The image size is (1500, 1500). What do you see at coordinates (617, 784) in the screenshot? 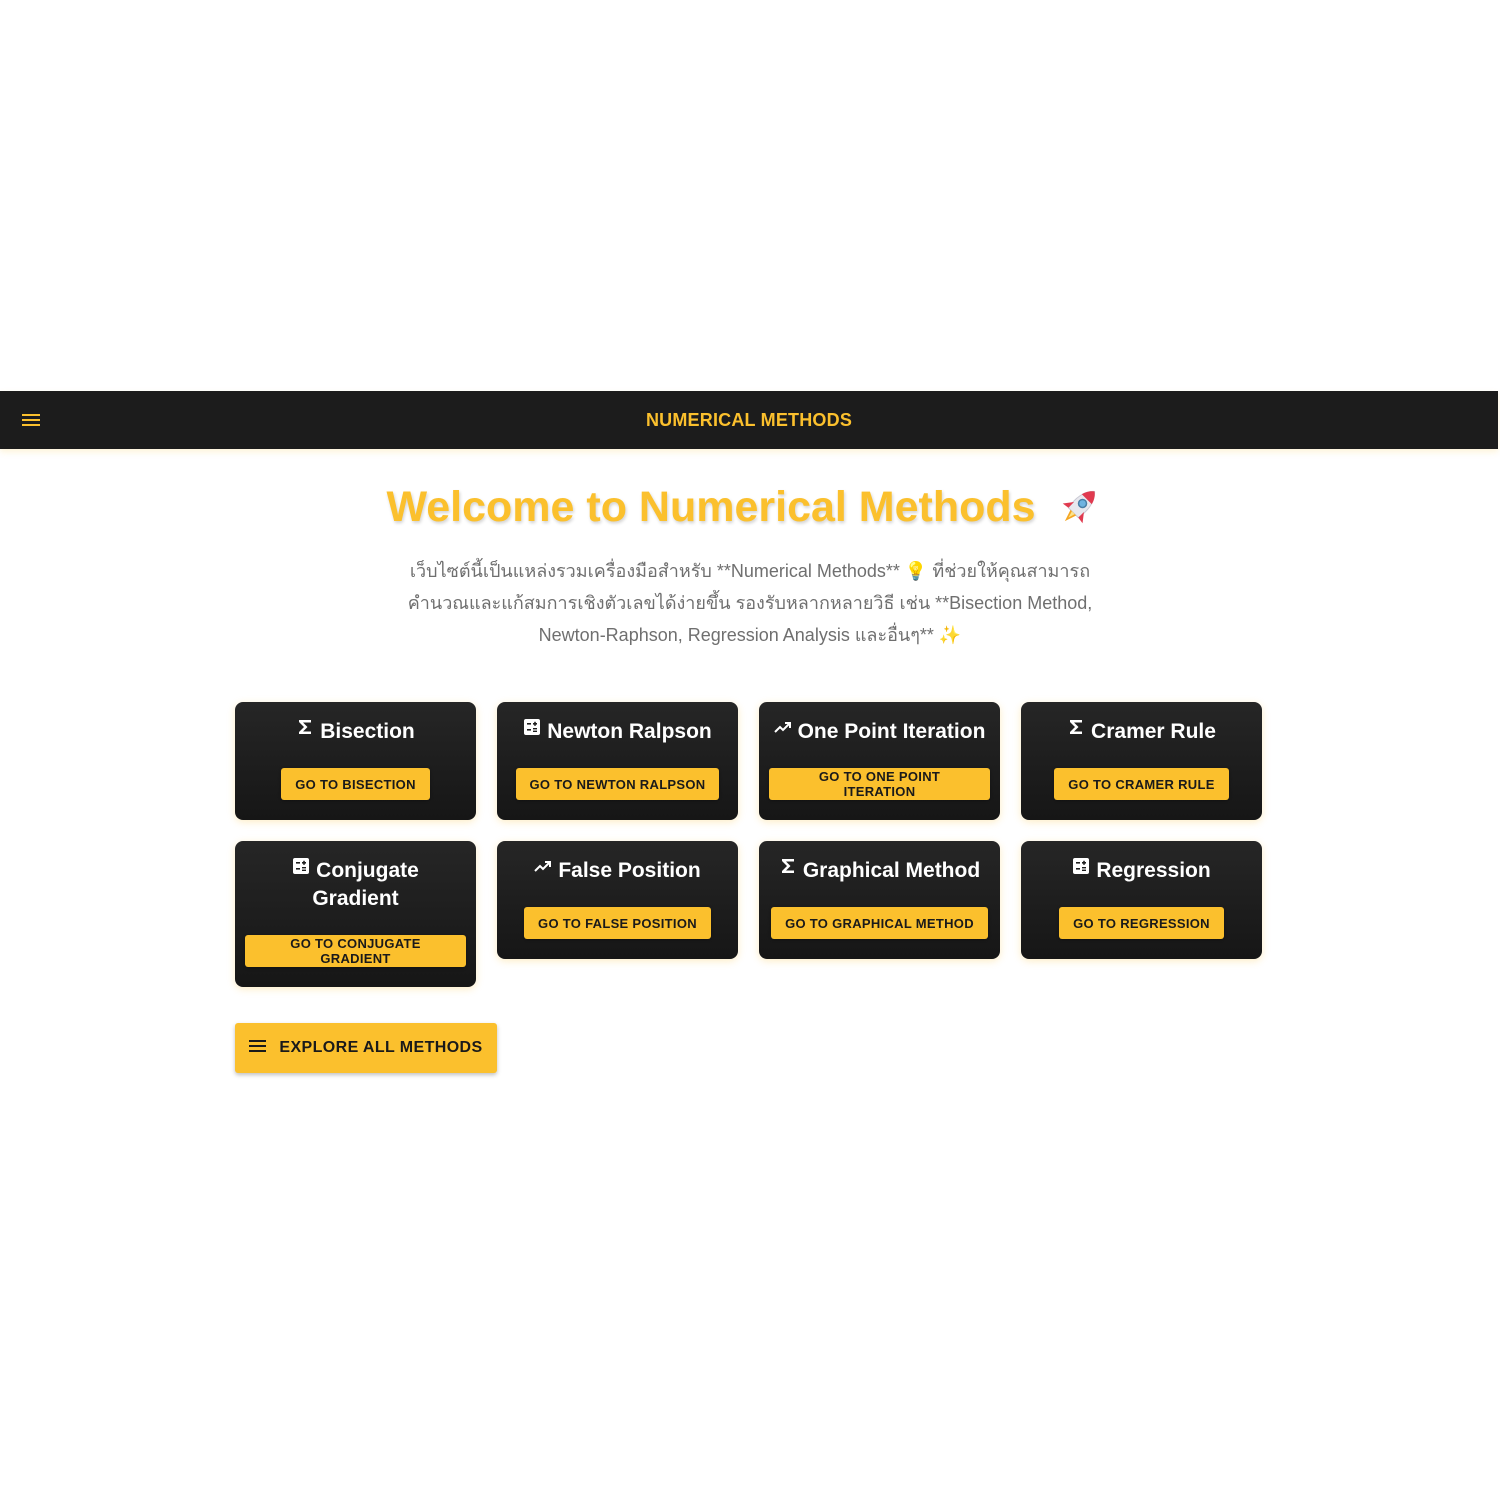
I see `go-to-newton-ralpson-button: GO TO NEWTON RALPSON` at bounding box center [617, 784].